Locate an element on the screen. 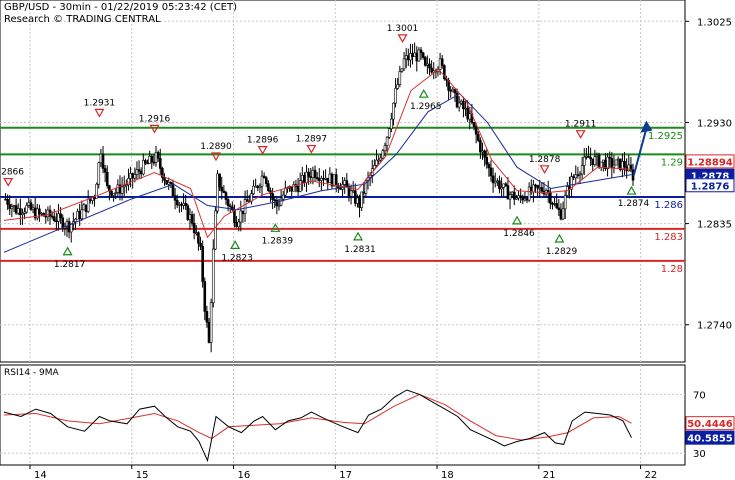 This screenshot has height=480, width=735. rsi-value-tag-text: 40.5855 is located at coordinates (710, 439).